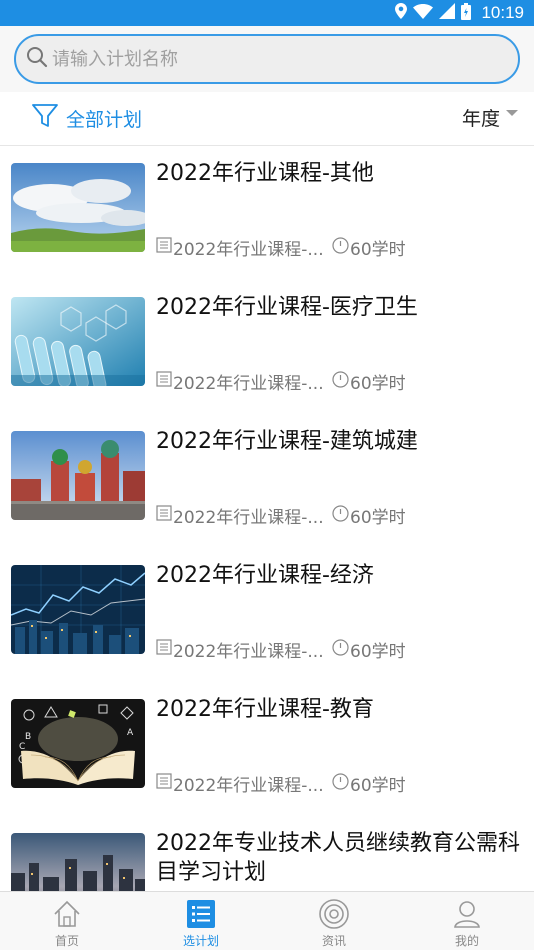  I want to click on svg-text: B, so click(28, 737).